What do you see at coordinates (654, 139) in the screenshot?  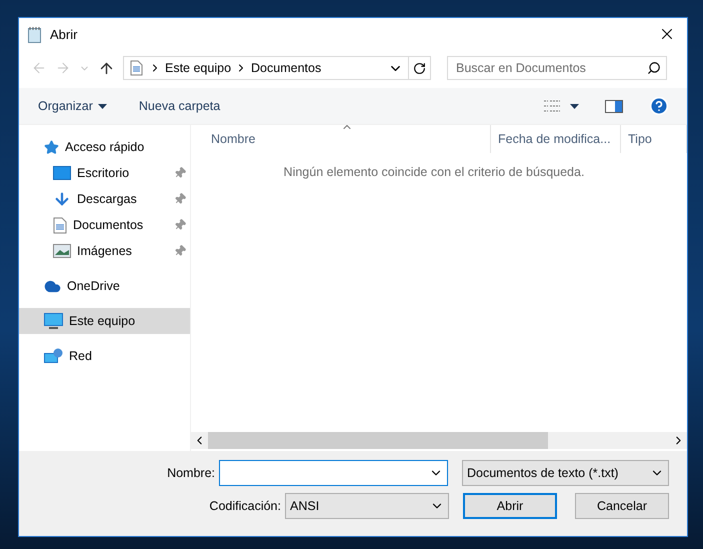 I see `column-header: Tipo` at bounding box center [654, 139].